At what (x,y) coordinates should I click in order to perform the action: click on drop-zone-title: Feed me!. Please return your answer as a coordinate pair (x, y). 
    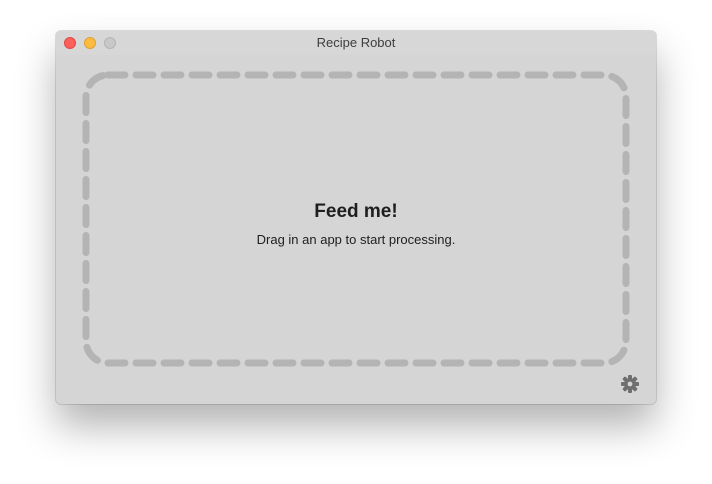
    Looking at the image, I should click on (356, 211).